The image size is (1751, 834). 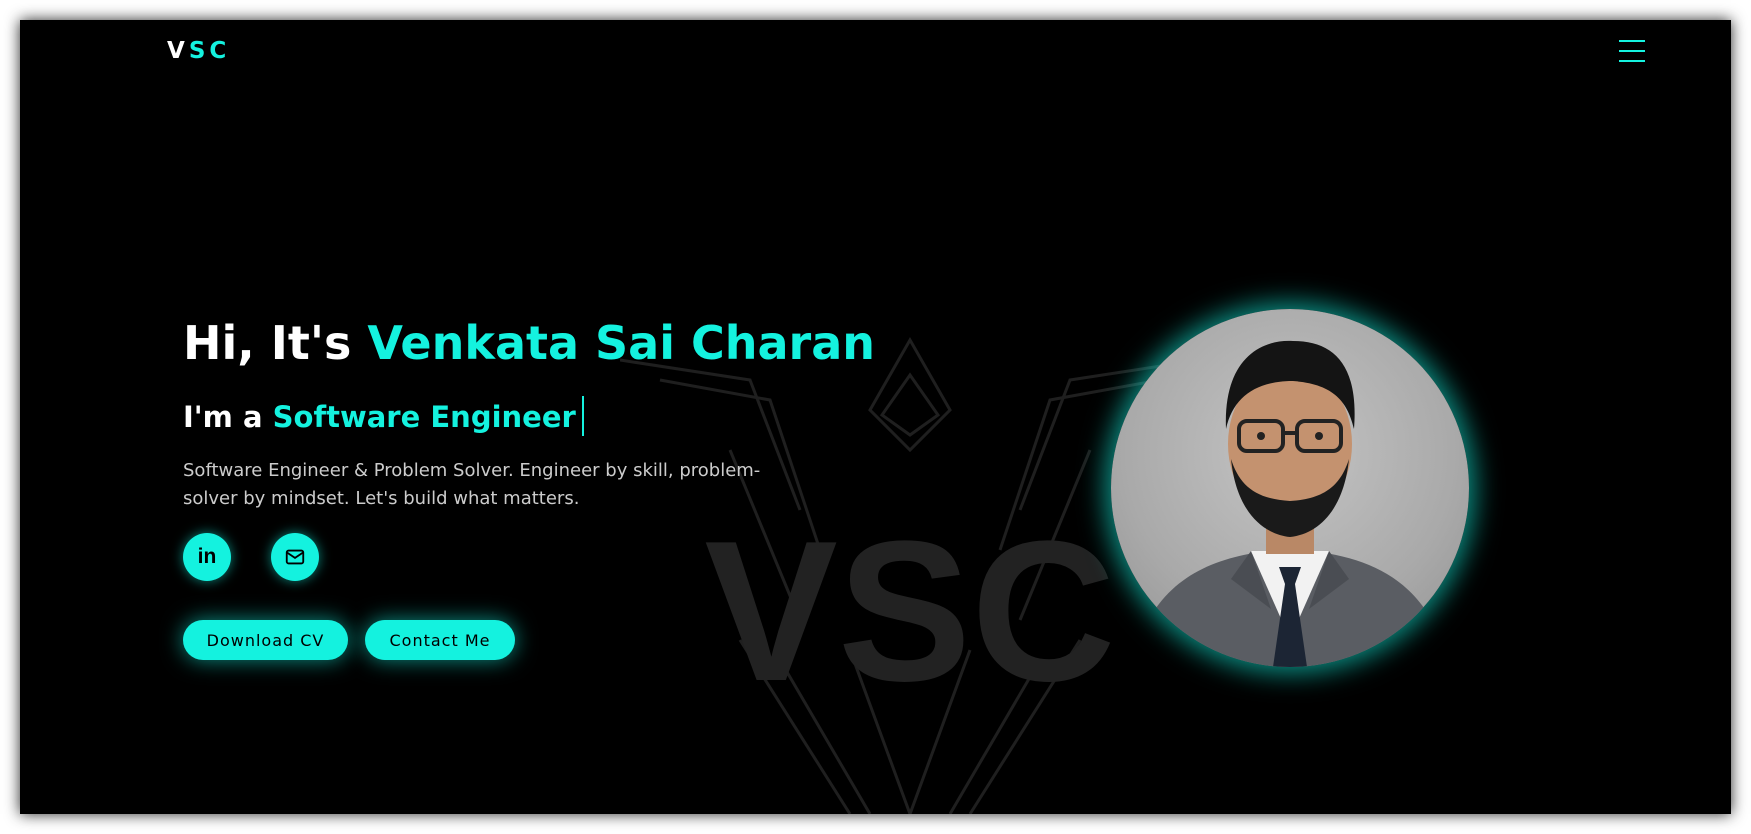 I want to click on hero-heading: Hi, It's Venkata Sai Charan, so click(x=529, y=343).